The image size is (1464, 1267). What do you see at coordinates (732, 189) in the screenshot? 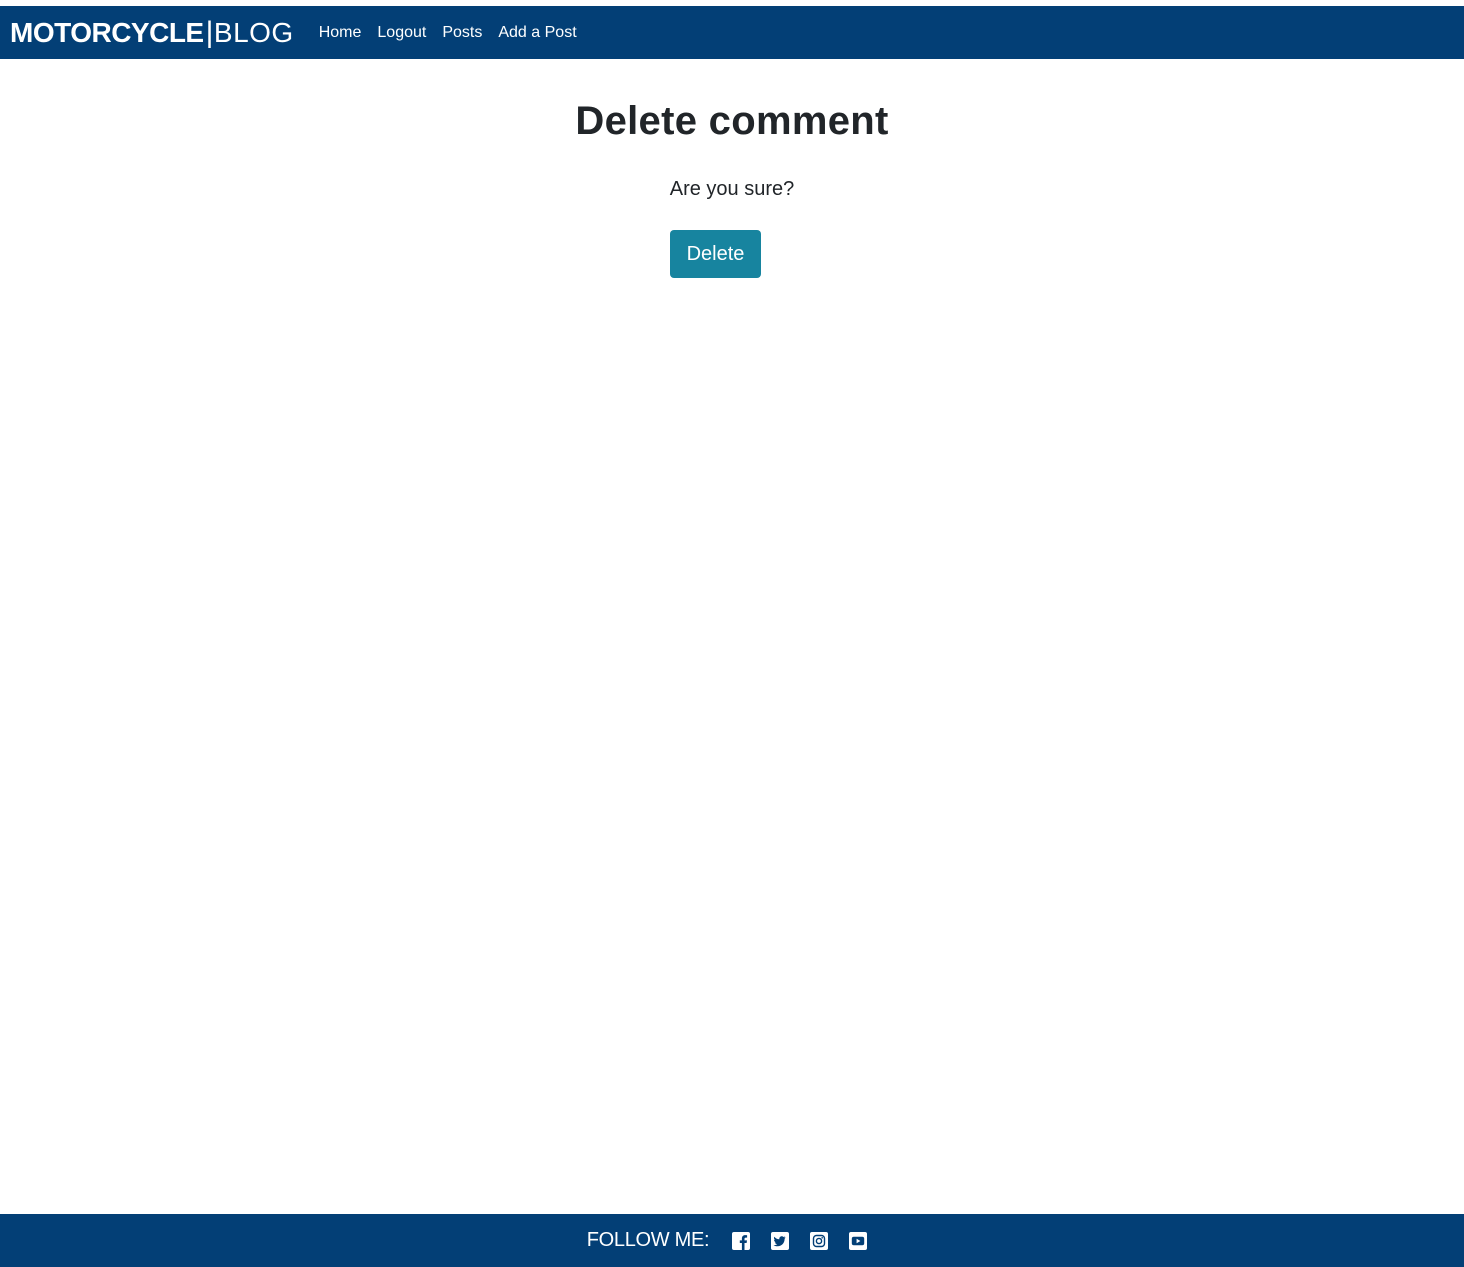
I see `confirm-prompt: Are you sure?` at bounding box center [732, 189].